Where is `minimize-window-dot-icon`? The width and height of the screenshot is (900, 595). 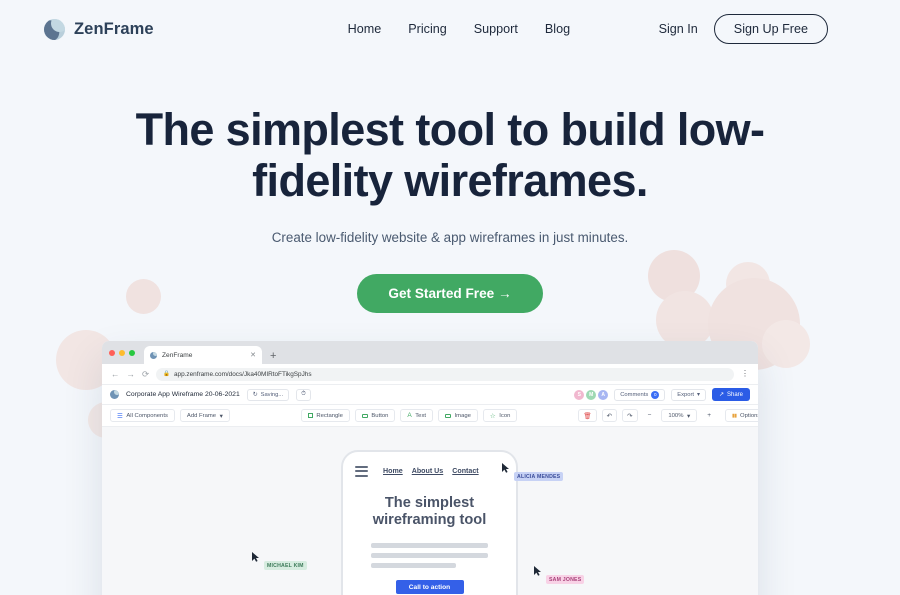
minimize-window-dot-icon is located at coordinates (122, 352).